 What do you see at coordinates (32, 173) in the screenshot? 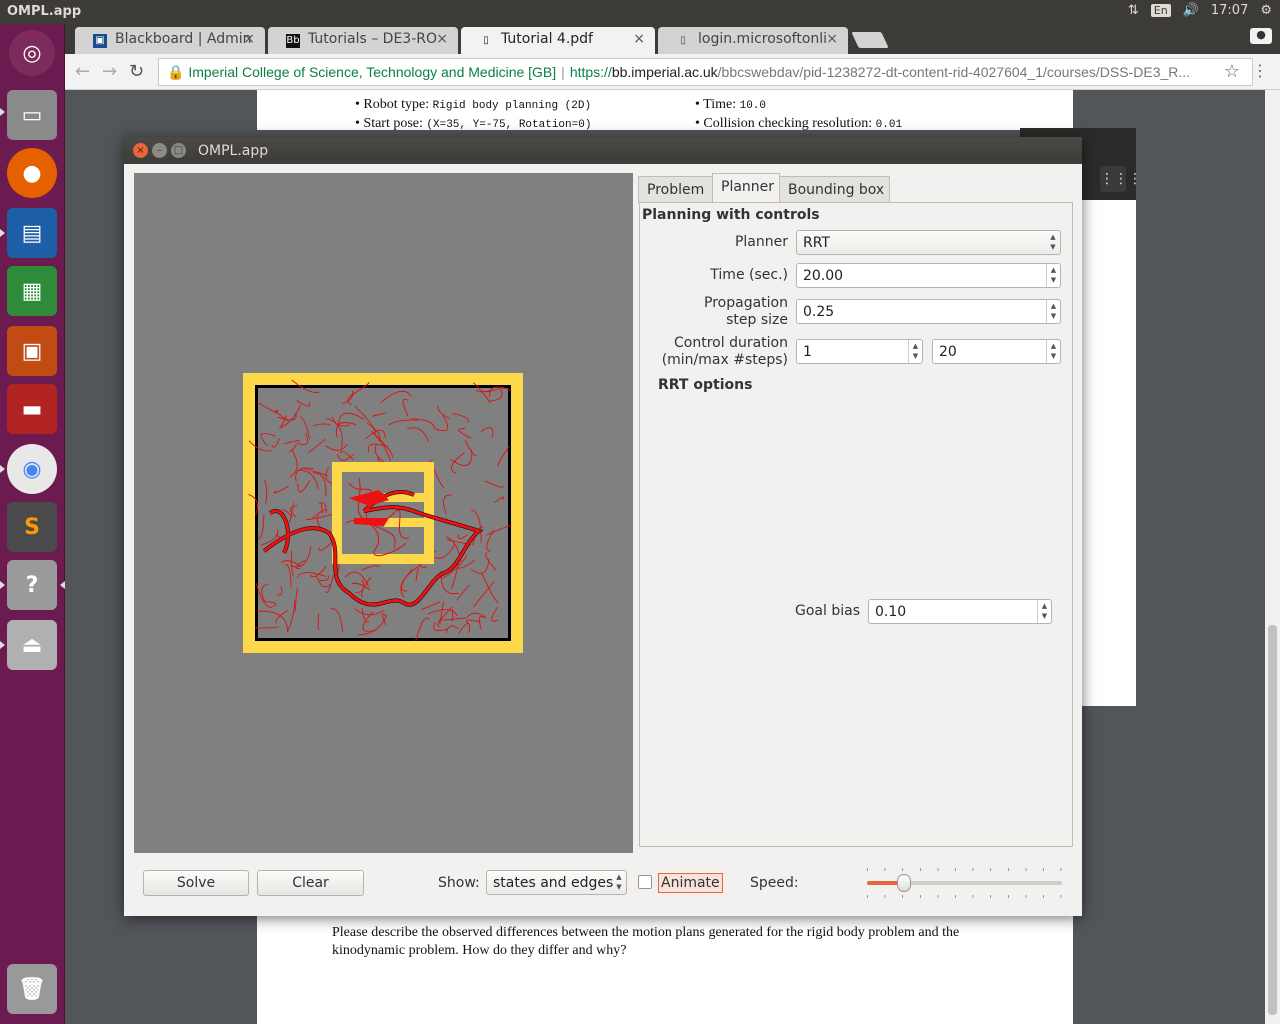
I see `firefox-icon: ●` at bounding box center [32, 173].